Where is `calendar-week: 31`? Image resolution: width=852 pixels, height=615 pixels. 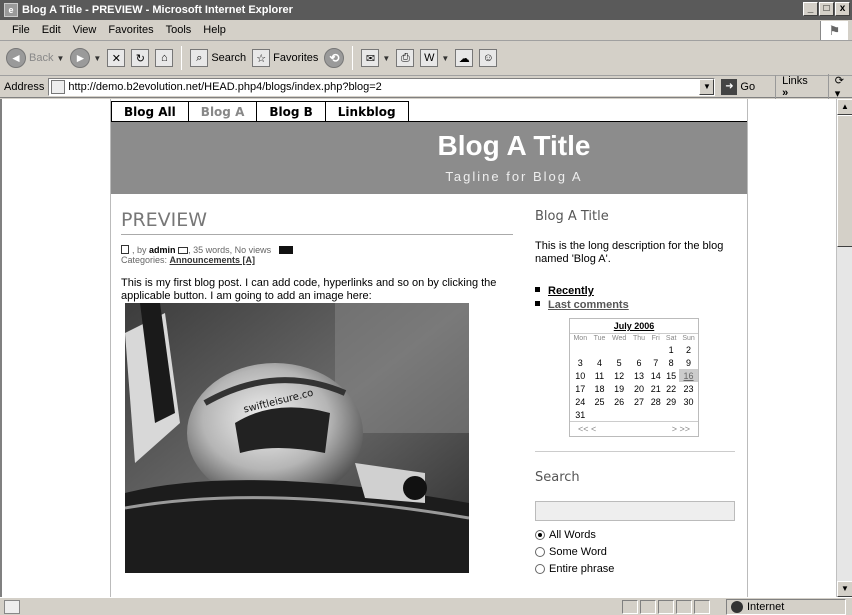 calendar-week: 31 is located at coordinates (634, 414).